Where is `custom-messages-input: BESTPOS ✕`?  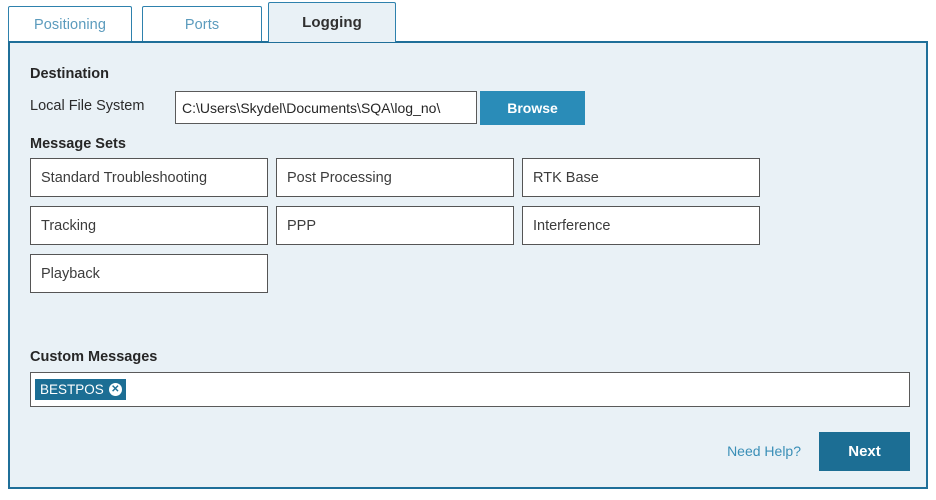
custom-messages-input: BESTPOS ✕ is located at coordinates (470, 389).